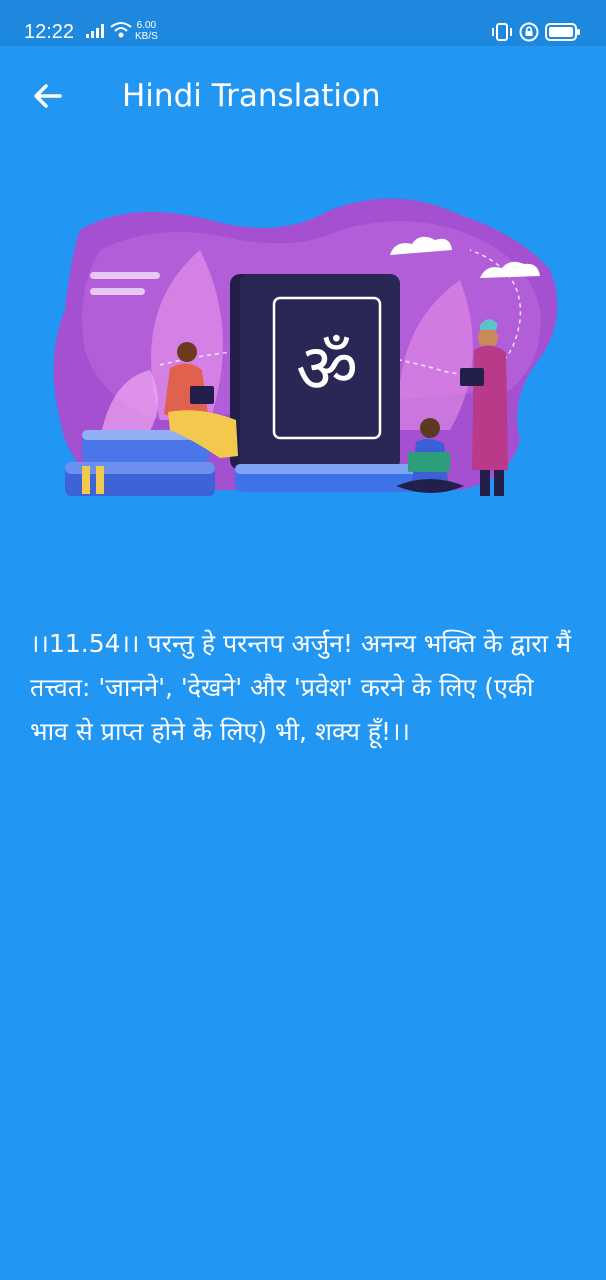 This screenshot has width=606, height=1280. I want to click on wifi-icon, so click(121, 30).